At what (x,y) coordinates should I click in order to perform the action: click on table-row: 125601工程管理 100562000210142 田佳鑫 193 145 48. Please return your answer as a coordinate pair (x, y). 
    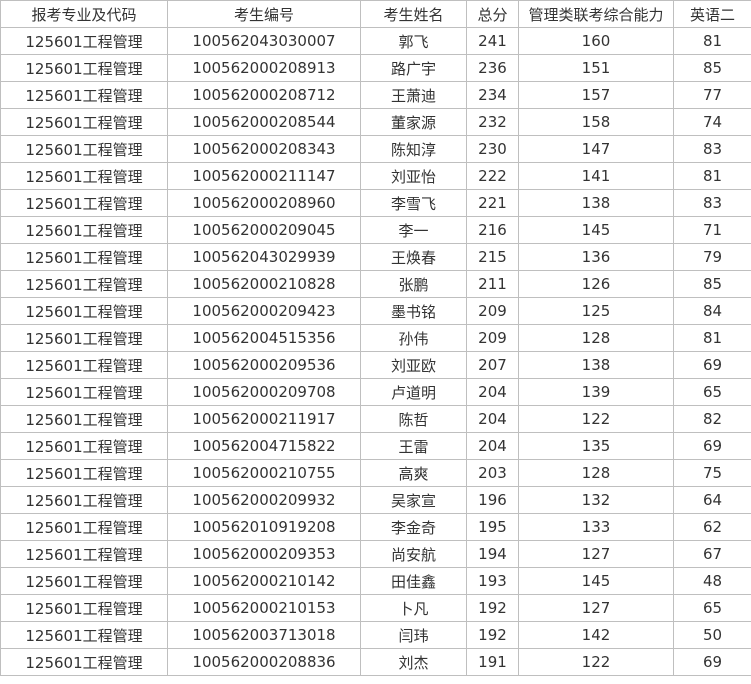
    Looking at the image, I should click on (375, 581).